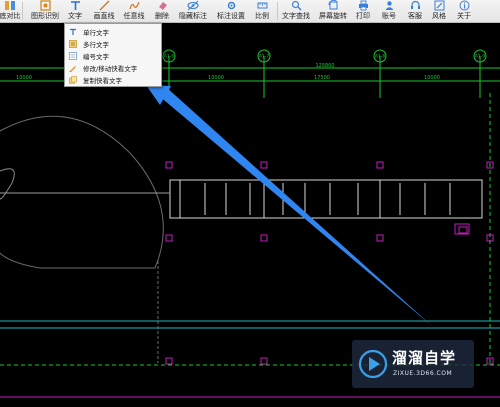 This screenshot has height=407, width=500. What do you see at coordinates (389, 11) in the screenshot?
I see `toolbar-account-button: 账号` at bounding box center [389, 11].